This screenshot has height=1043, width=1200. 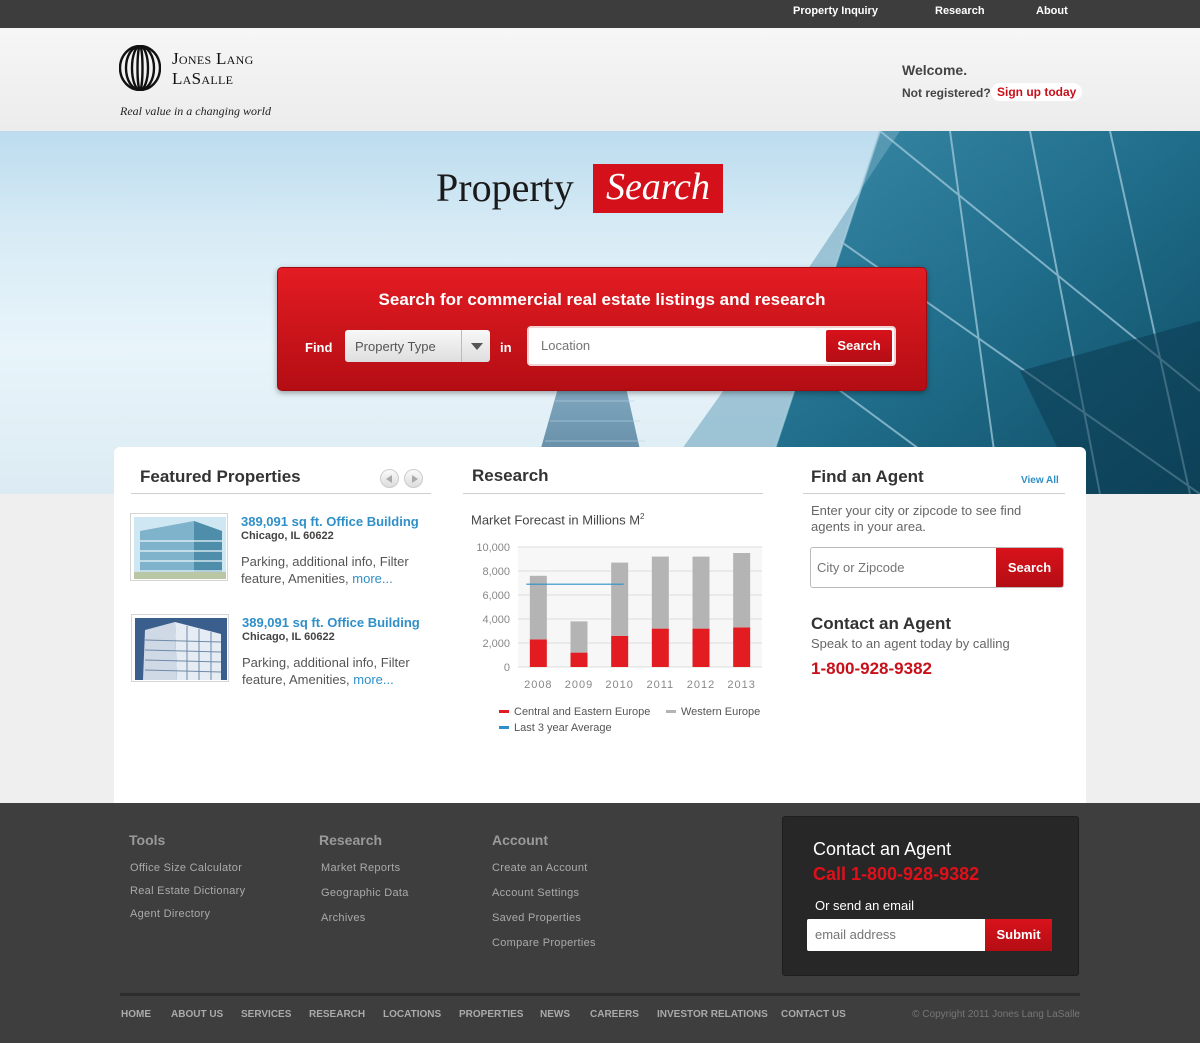 I want to click on footer-link: Market Reports, so click(x=360, y=868).